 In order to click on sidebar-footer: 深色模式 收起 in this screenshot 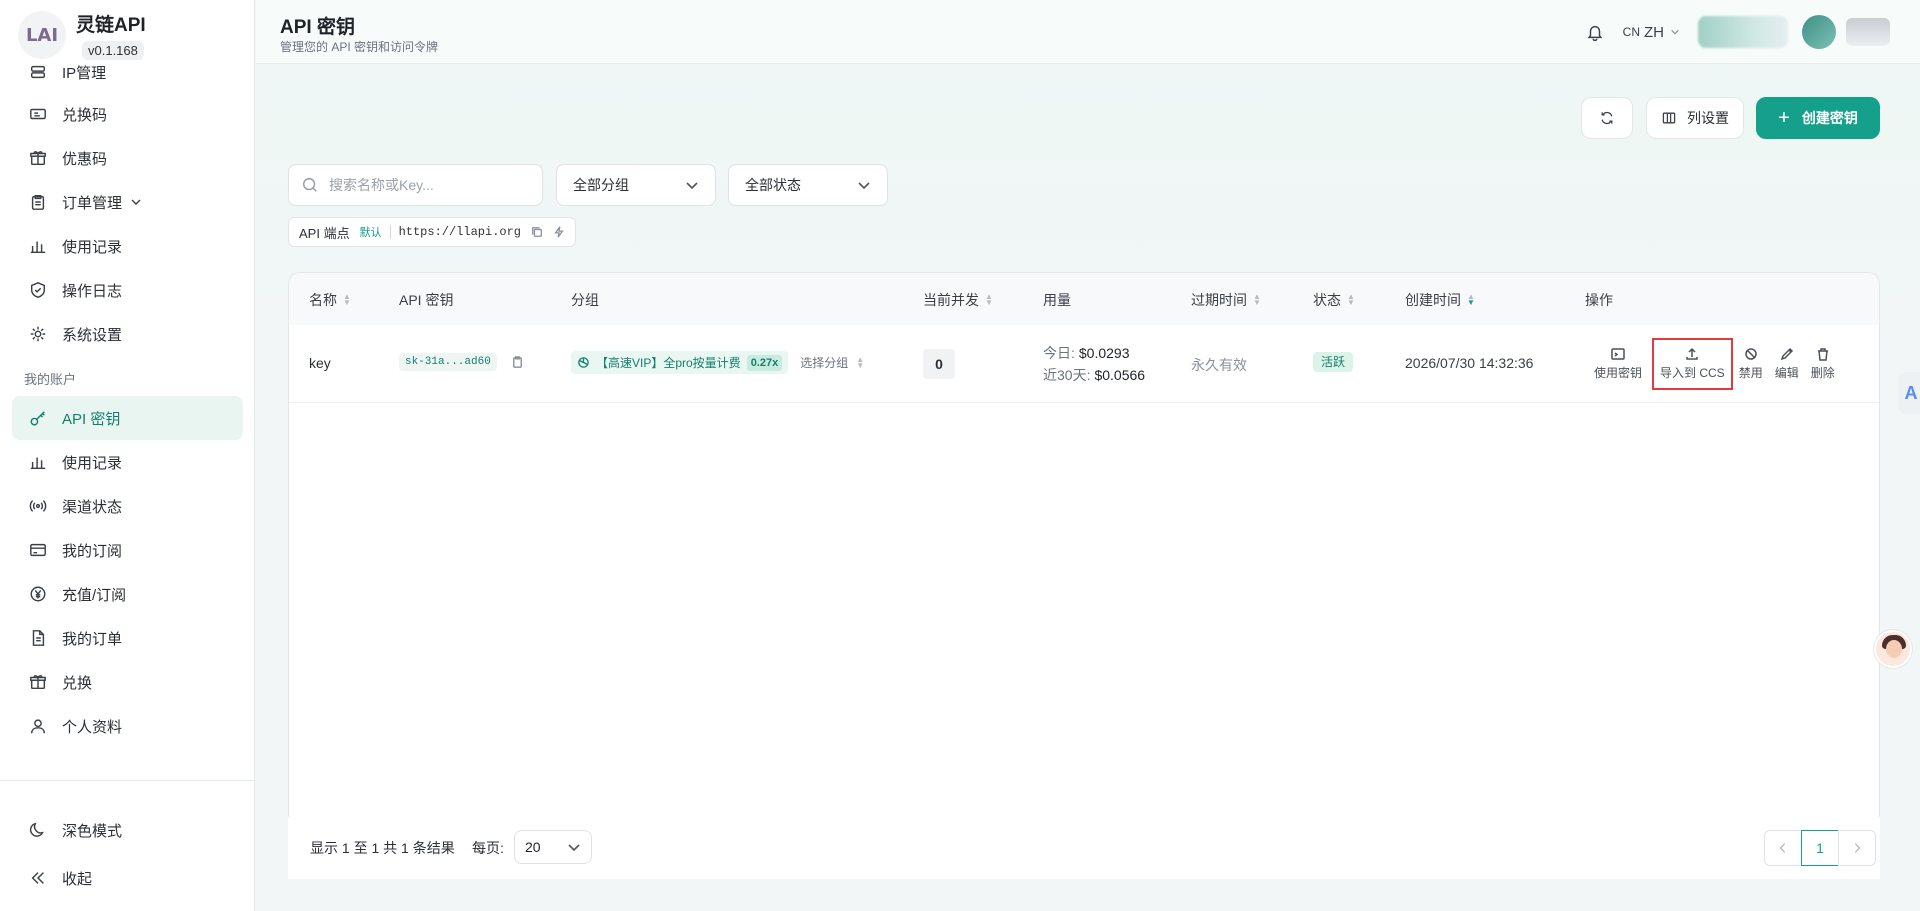, I will do `click(127, 854)`.